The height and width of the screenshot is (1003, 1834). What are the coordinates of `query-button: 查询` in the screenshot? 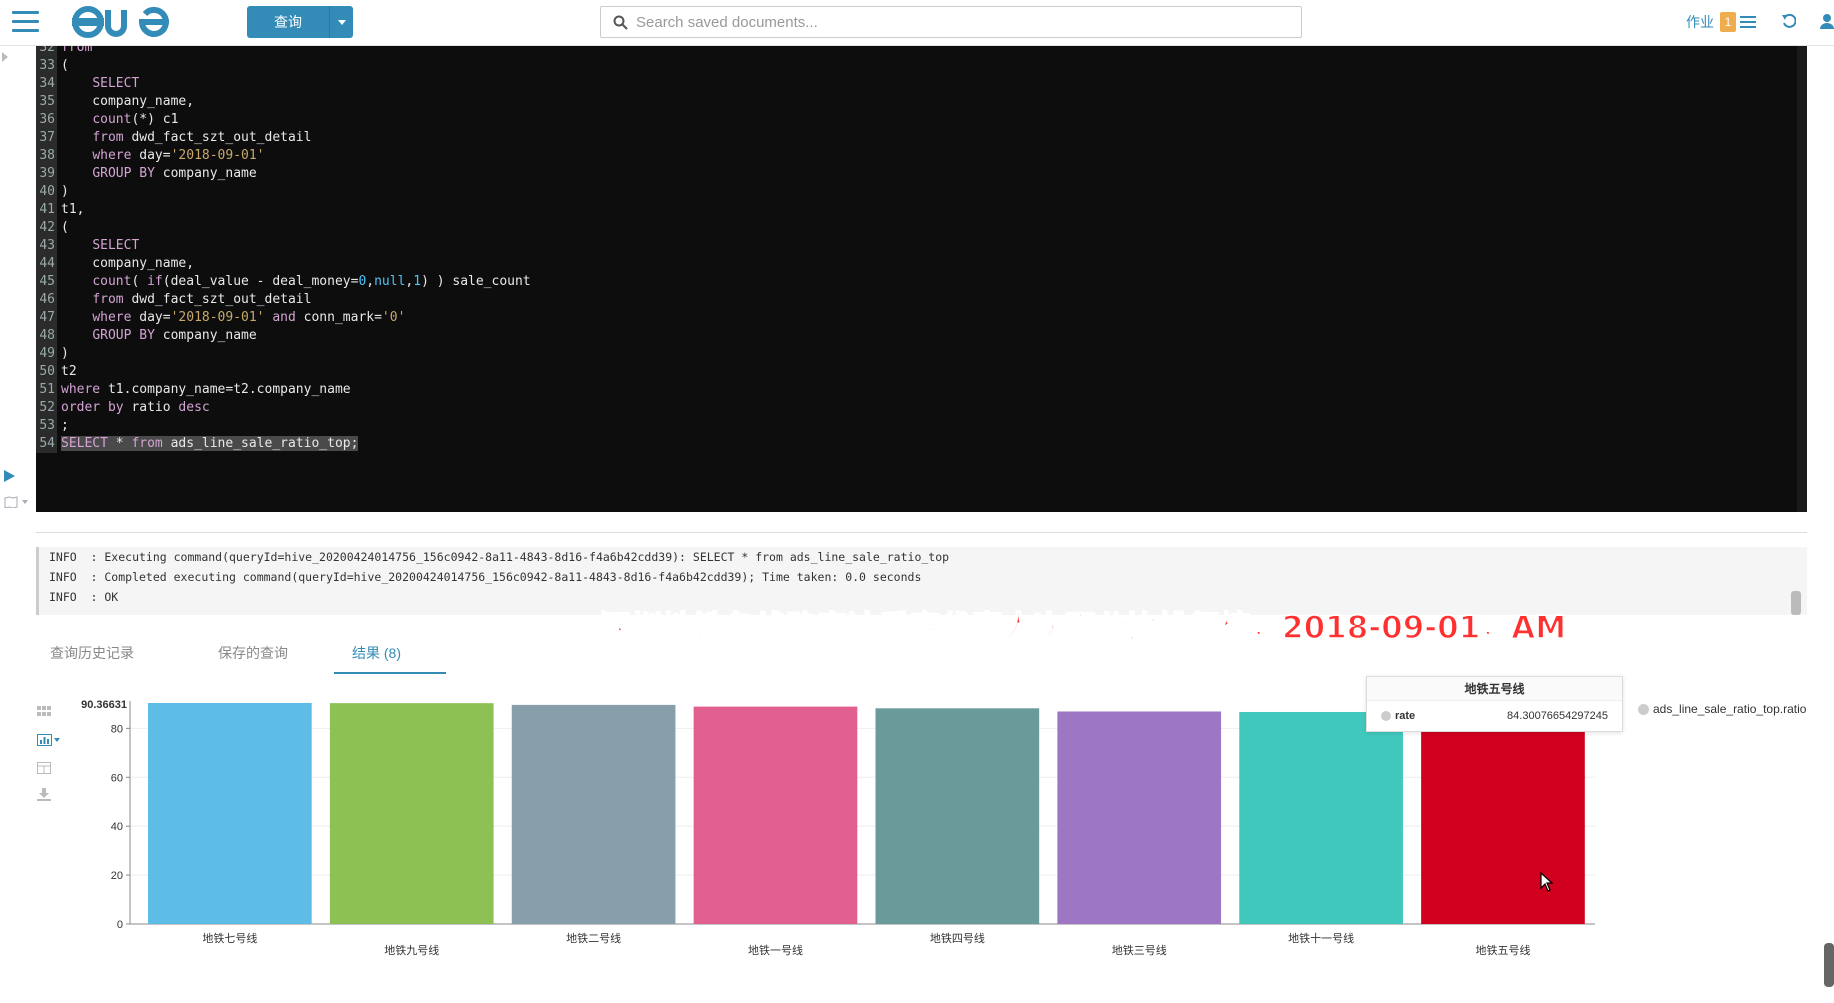 It's located at (300, 22).